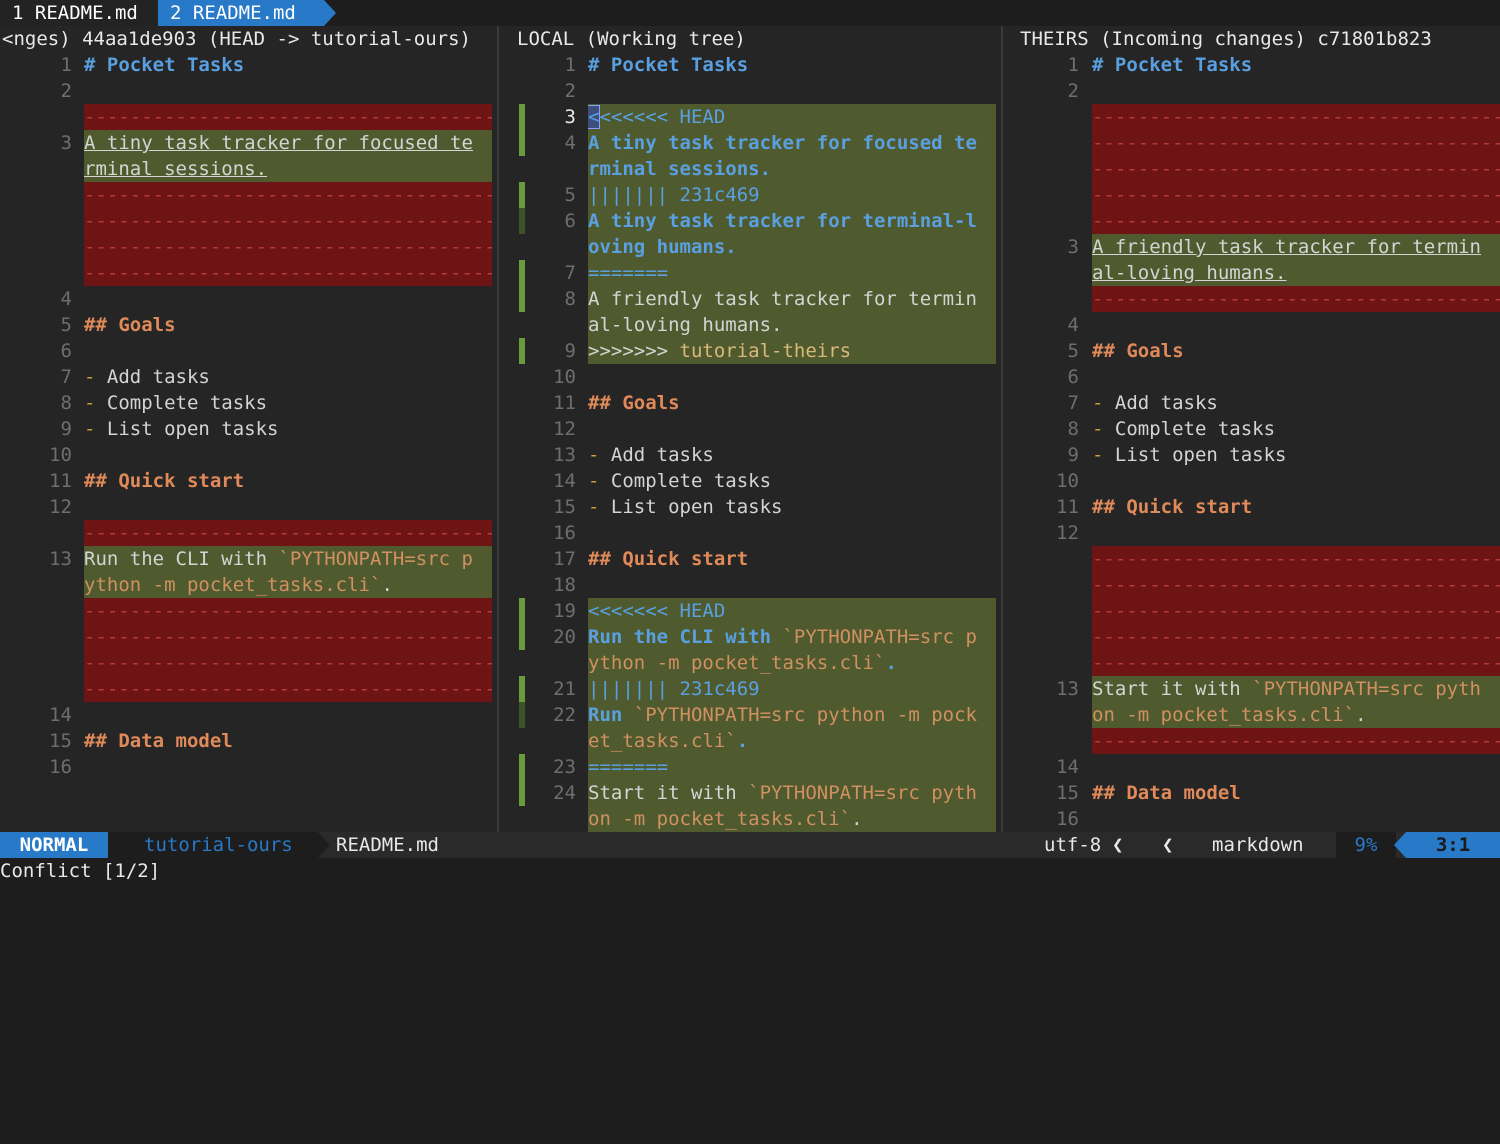 The width and height of the screenshot is (1500, 1144). I want to click on base-line: 8 - Complete tasks, so click(248, 403).